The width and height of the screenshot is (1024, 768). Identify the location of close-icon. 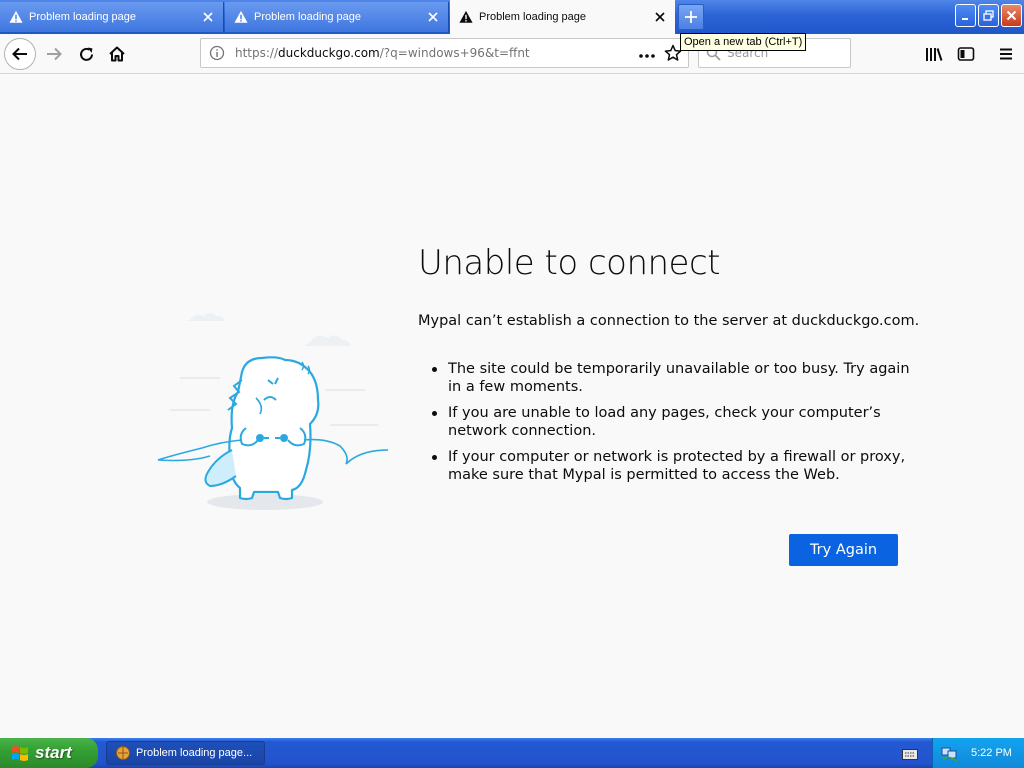
(1011, 15).